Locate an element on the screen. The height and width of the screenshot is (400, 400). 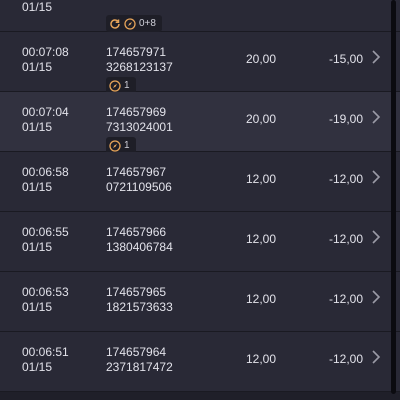
row-time: 00:06:53 is located at coordinates (45, 292).